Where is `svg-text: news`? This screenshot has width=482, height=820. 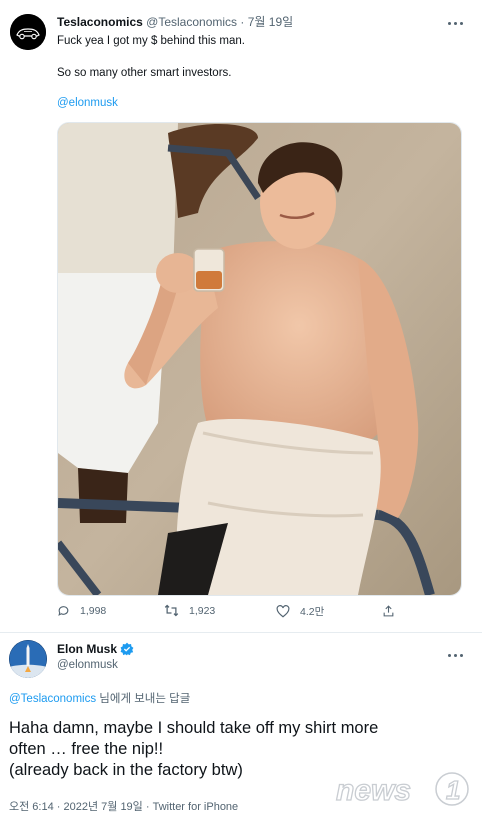 svg-text: news is located at coordinates (373, 790).